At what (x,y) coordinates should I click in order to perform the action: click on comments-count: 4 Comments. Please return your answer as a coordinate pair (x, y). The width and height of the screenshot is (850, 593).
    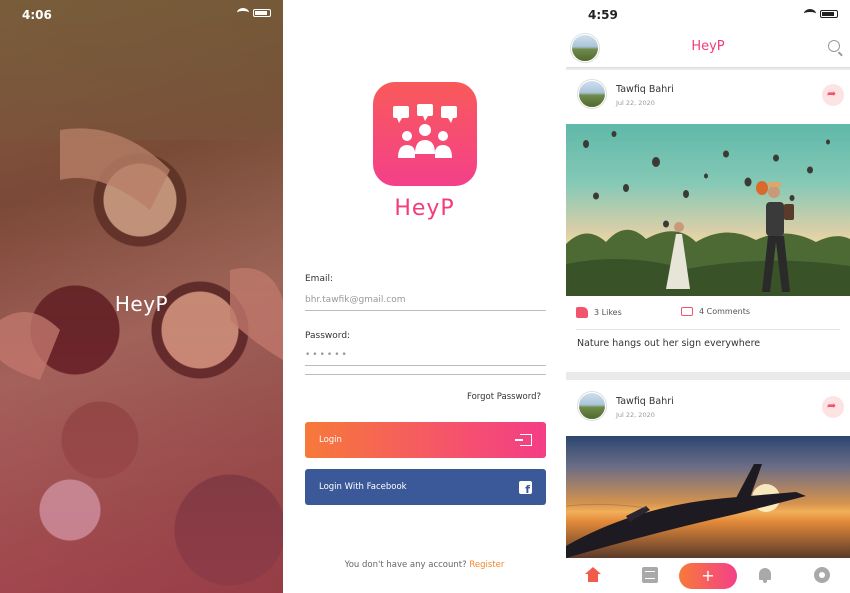
    Looking at the image, I should click on (724, 311).